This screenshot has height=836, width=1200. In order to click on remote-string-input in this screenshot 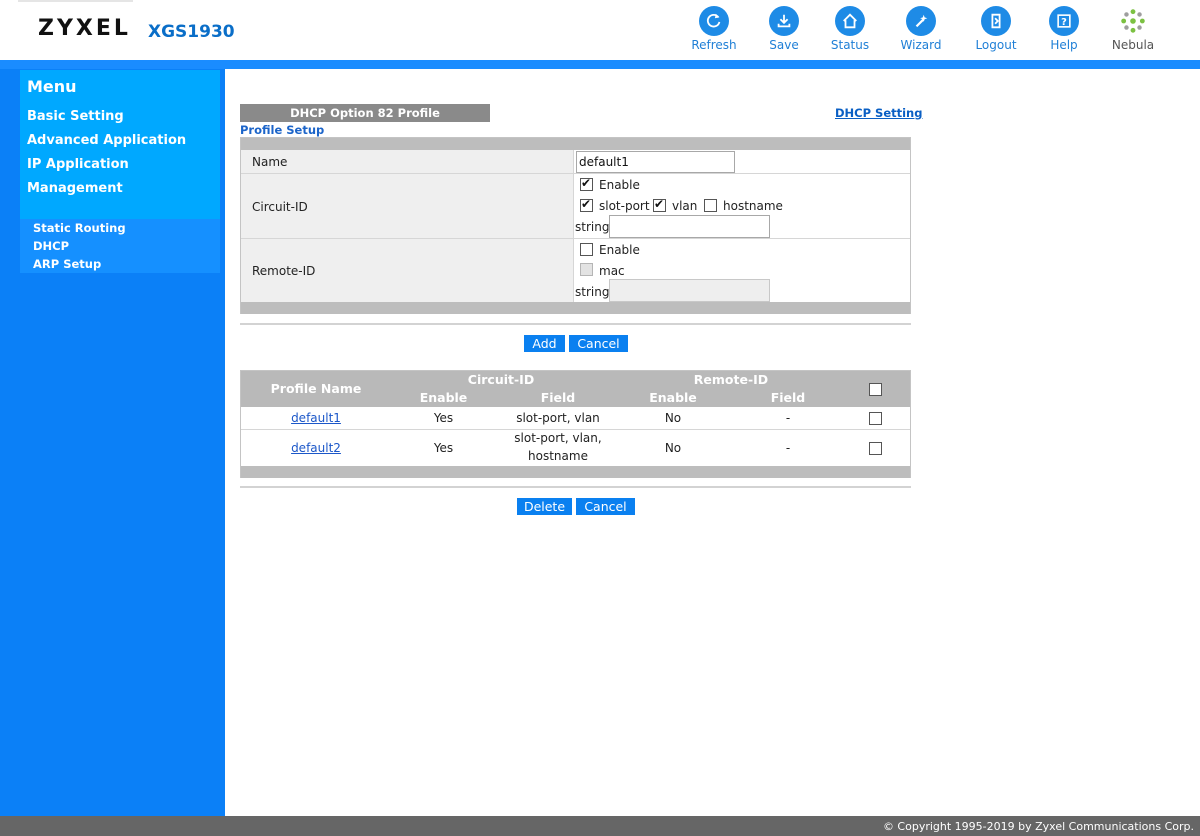, I will do `click(689, 290)`.